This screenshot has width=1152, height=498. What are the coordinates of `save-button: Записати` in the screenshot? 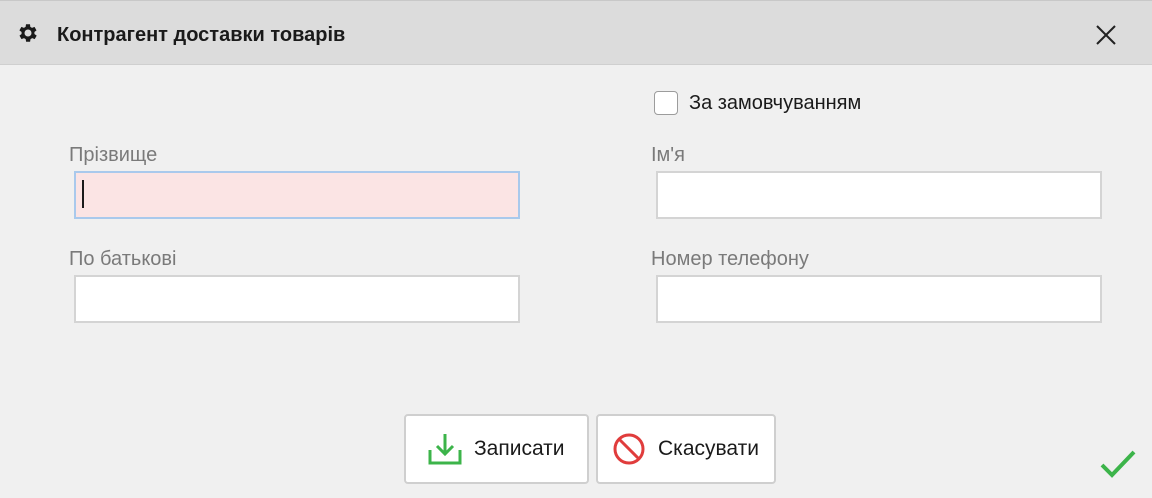 It's located at (496, 449).